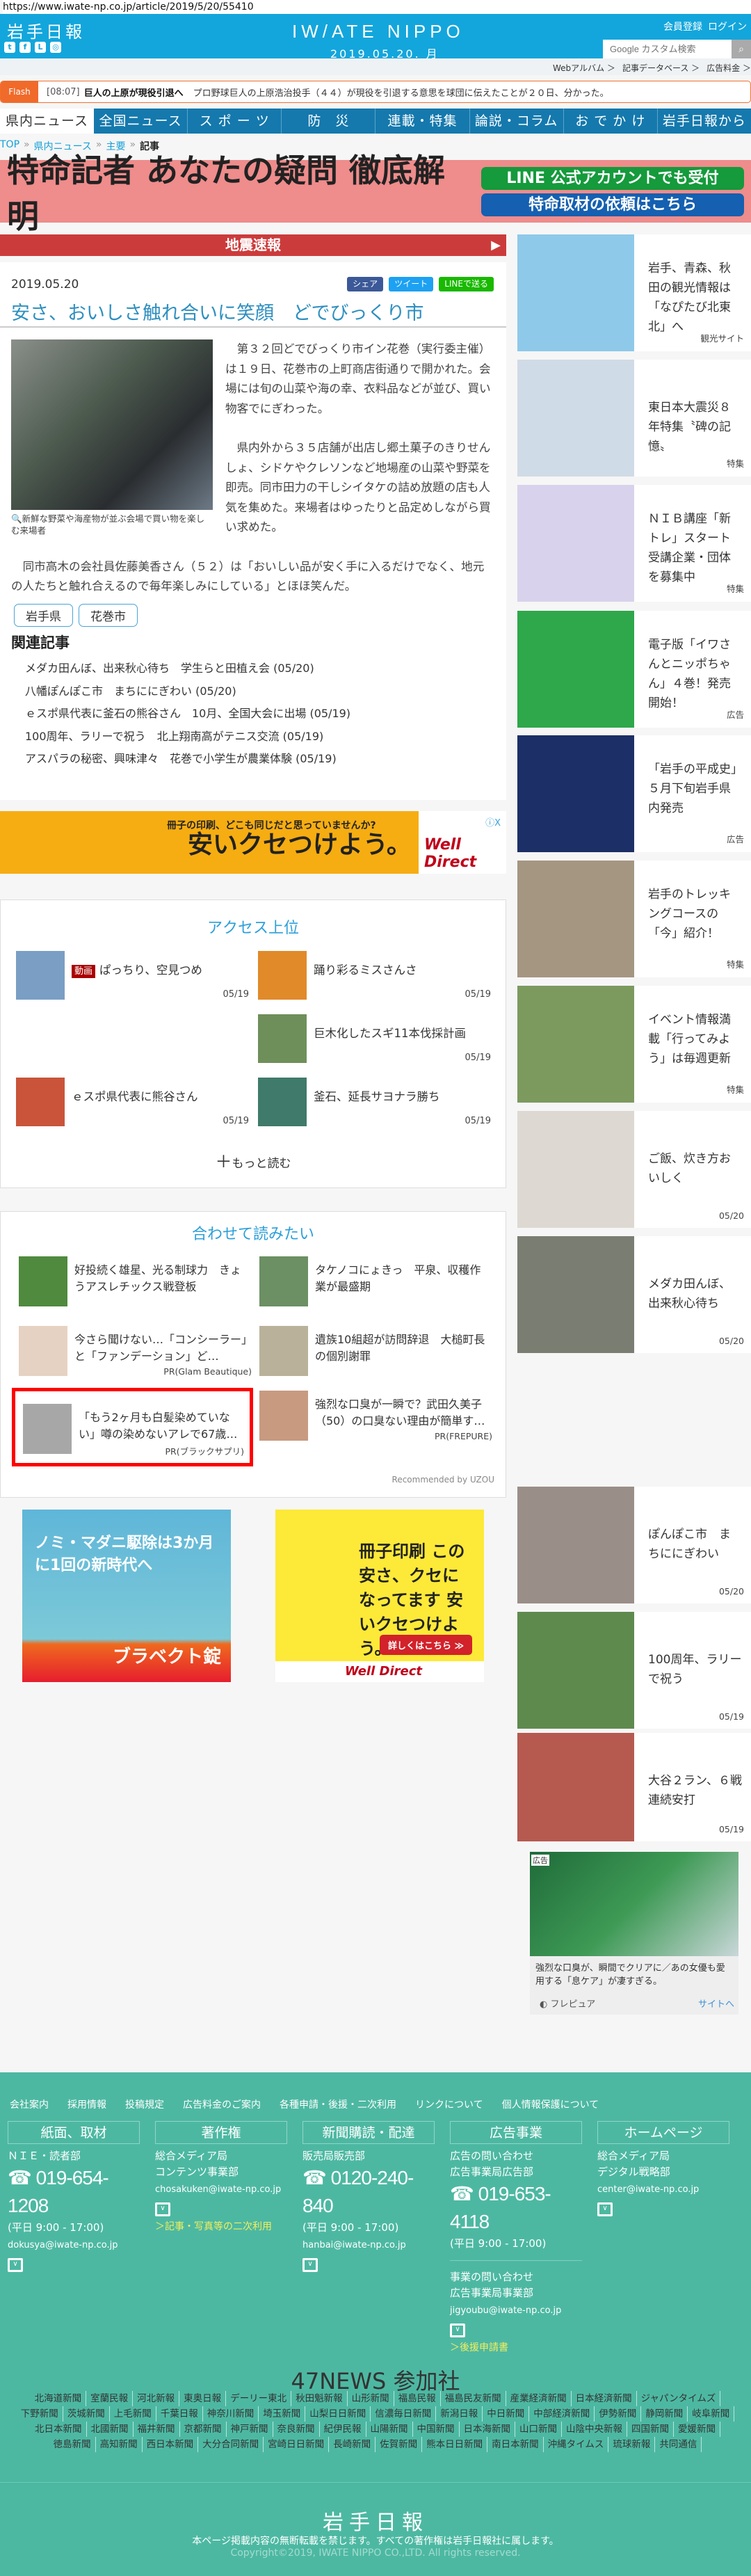 This screenshot has height=2576, width=751. I want to click on sidebar-card: 100周年、ラリーで祝う 05/19, so click(634, 1670).